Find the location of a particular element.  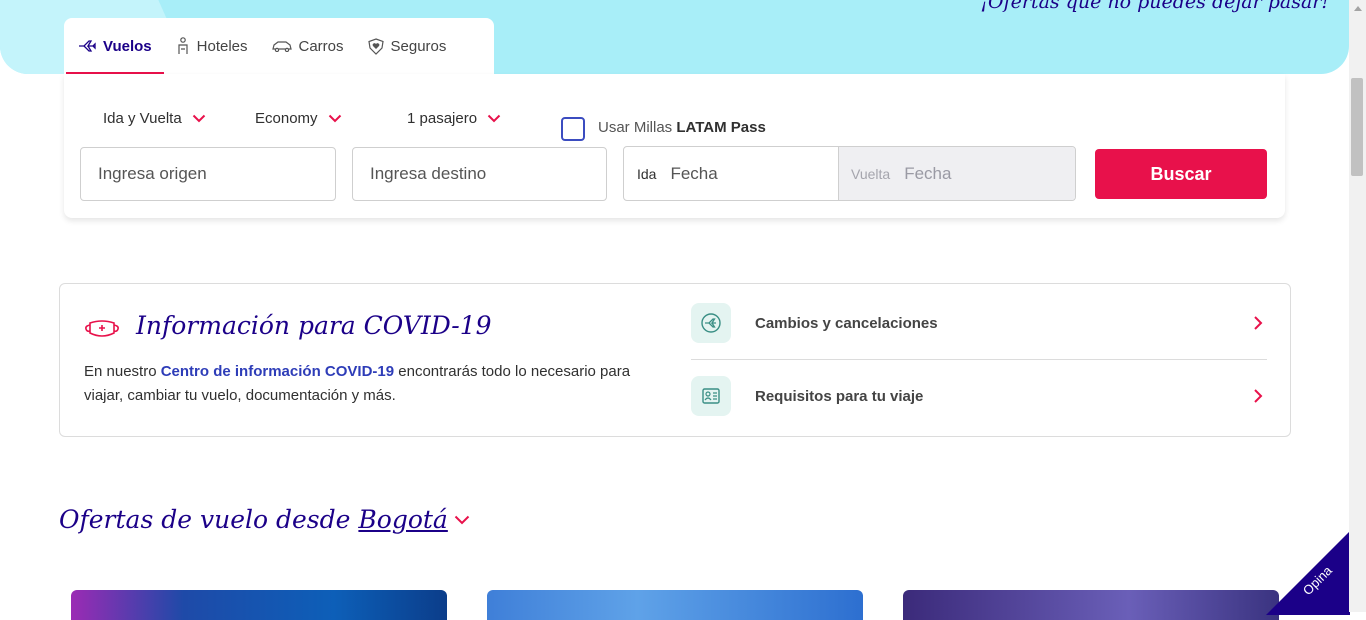

hero-tagline: ¡Ofertas que no puedes dejar pasar! is located at coordinates (1154, 6).